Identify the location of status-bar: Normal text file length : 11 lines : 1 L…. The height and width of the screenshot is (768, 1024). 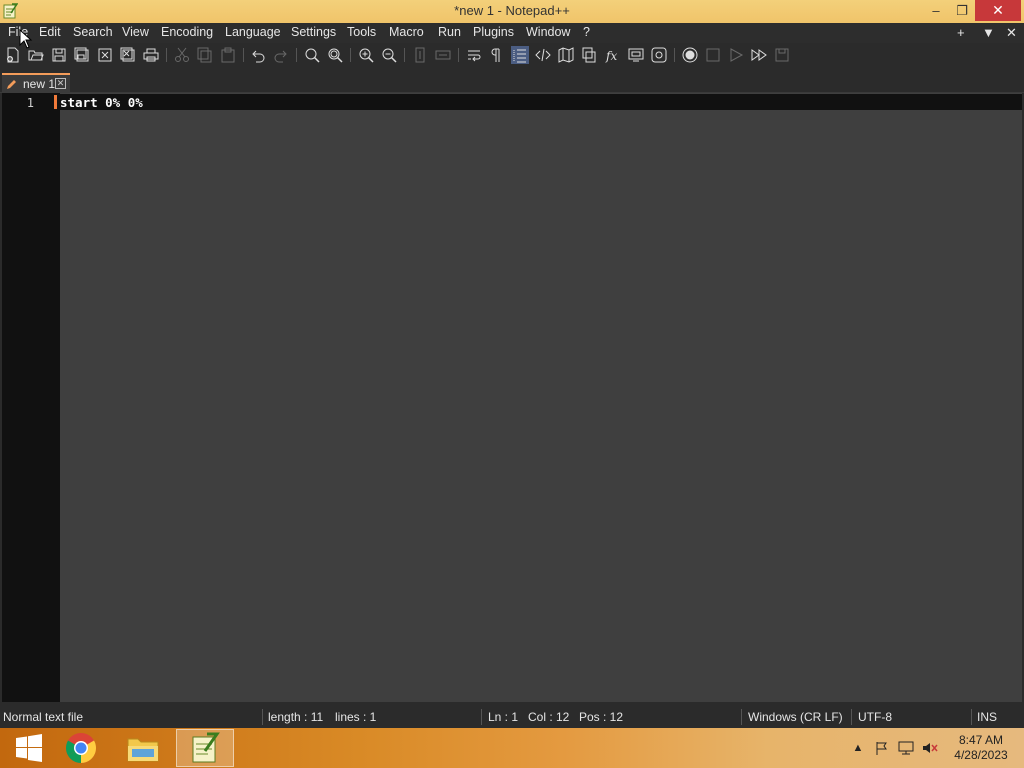
(512, 717).